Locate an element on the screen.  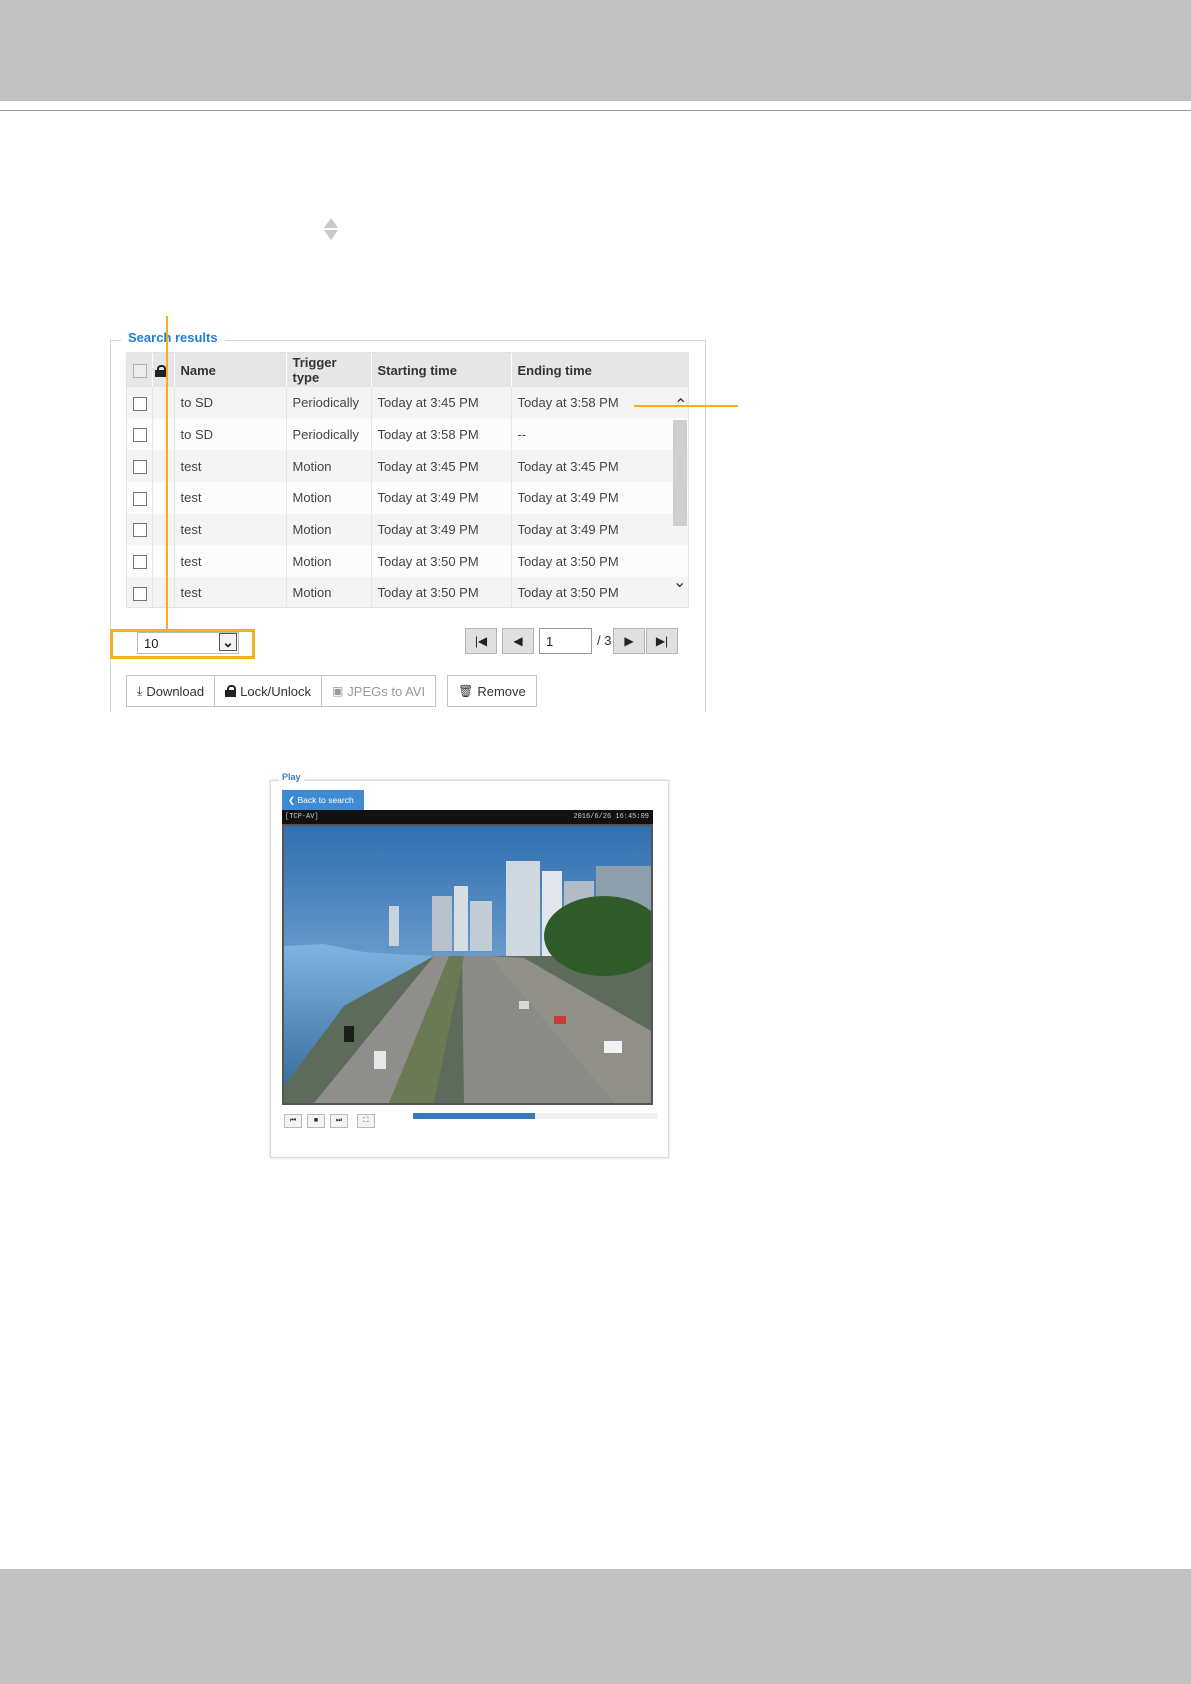
back-to-search-label: Back to search is located at coordinates (325, 800).